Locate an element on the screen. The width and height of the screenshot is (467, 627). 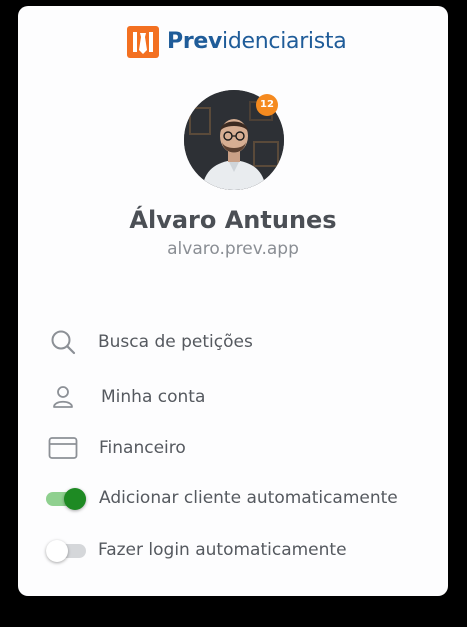
toggle-row-auto-login: Fazer login automaticamente is located at coordinates (236, 550).